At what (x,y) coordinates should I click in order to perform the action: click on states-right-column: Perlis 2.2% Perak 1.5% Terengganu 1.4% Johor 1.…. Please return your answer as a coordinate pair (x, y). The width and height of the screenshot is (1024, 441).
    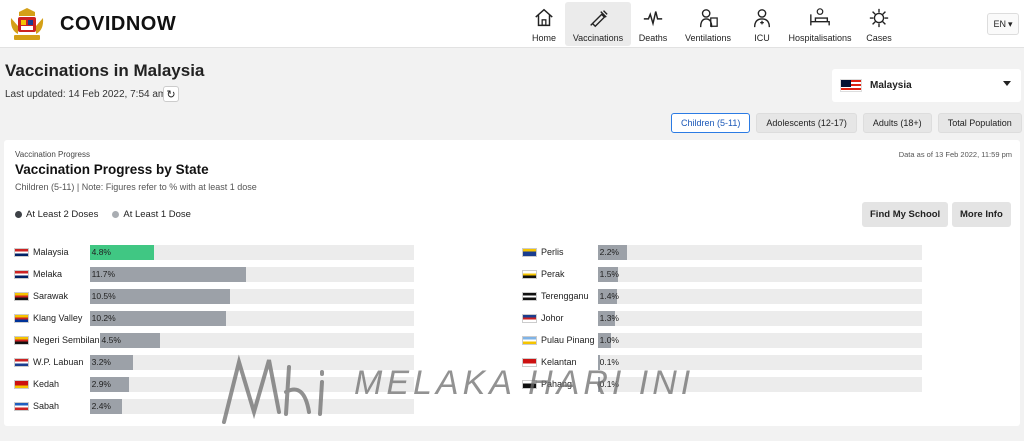
    Looking at the image, I should click on (722, 318).